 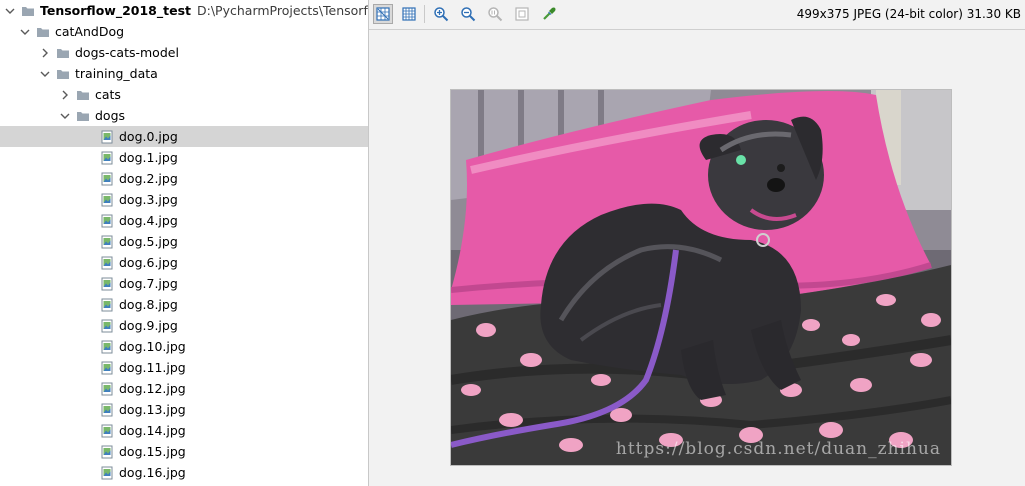 I want to click on project-name: Tensorflow_2018_test, so click(x=115, y=10).